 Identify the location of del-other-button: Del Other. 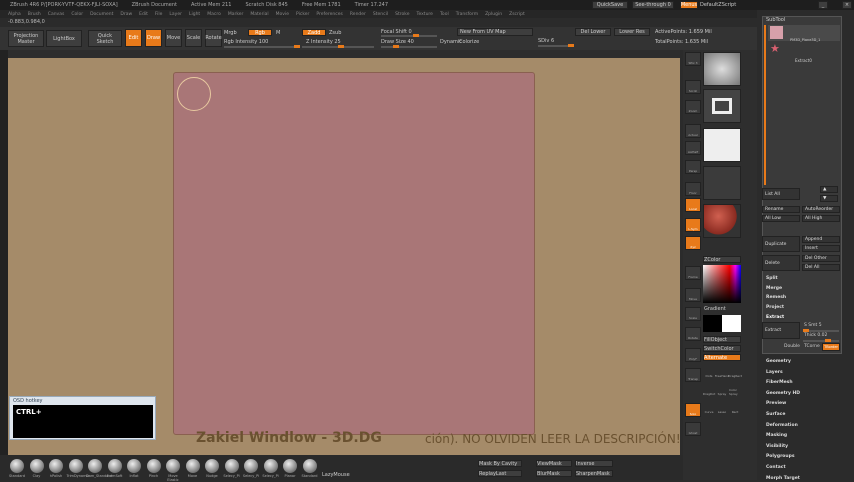
(821, 258).